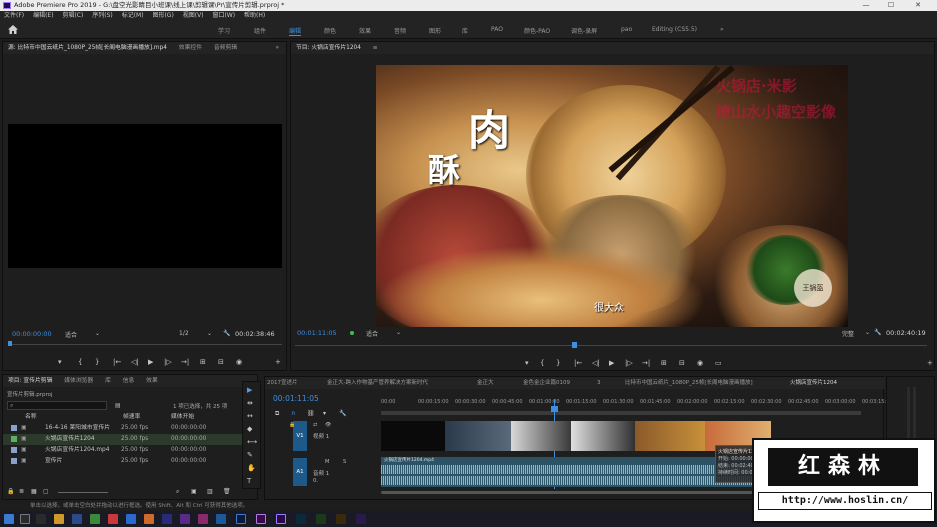 The image size is (937, 527). I want to click on selection-tool-icon: ▶, so click(249, 390).